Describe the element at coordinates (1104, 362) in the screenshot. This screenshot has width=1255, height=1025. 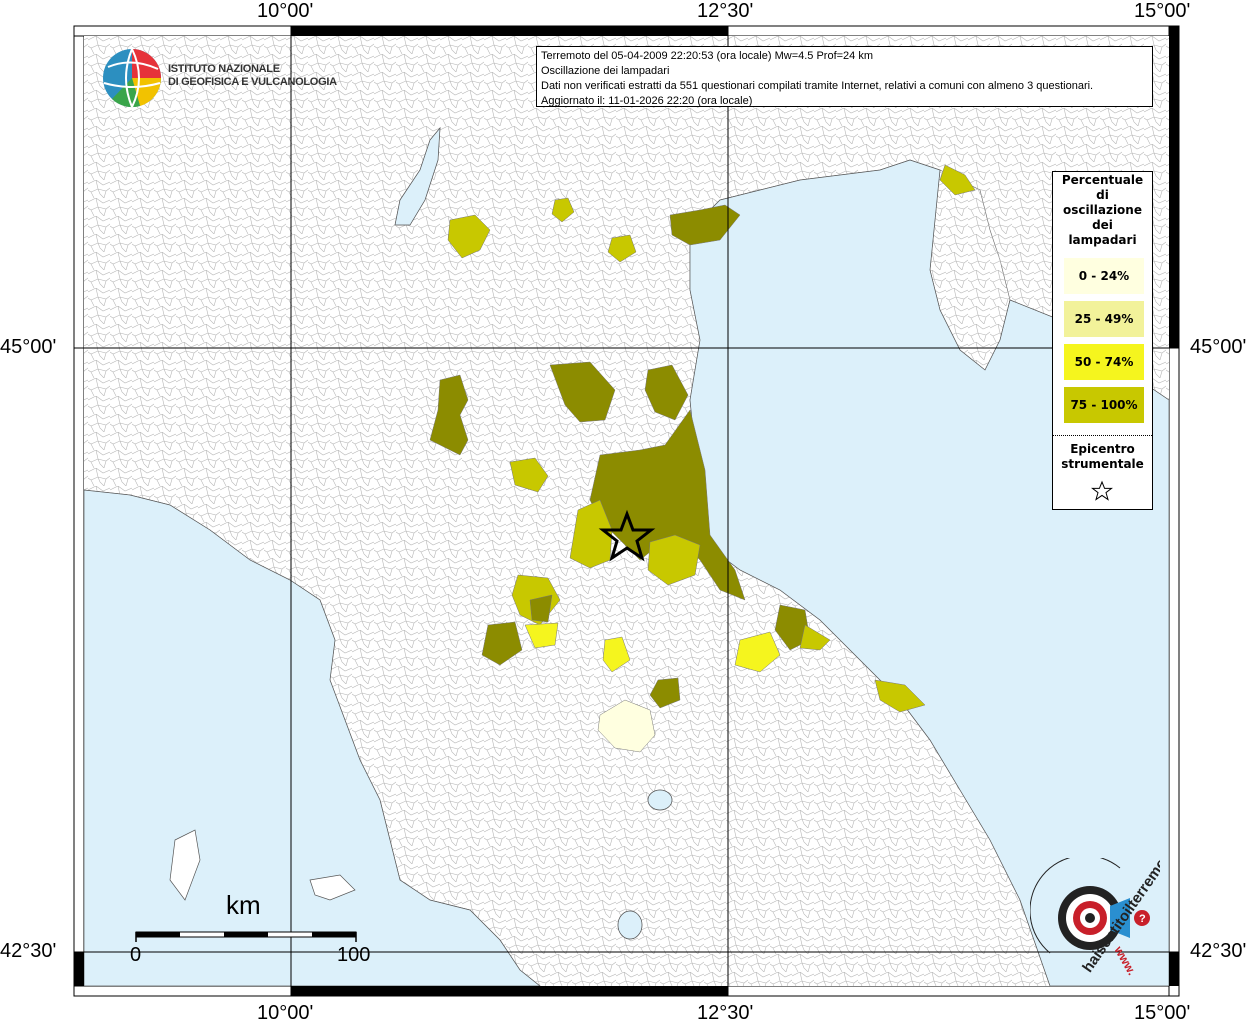
I see `legend-class-50-74: 50 - 74%` at that location.